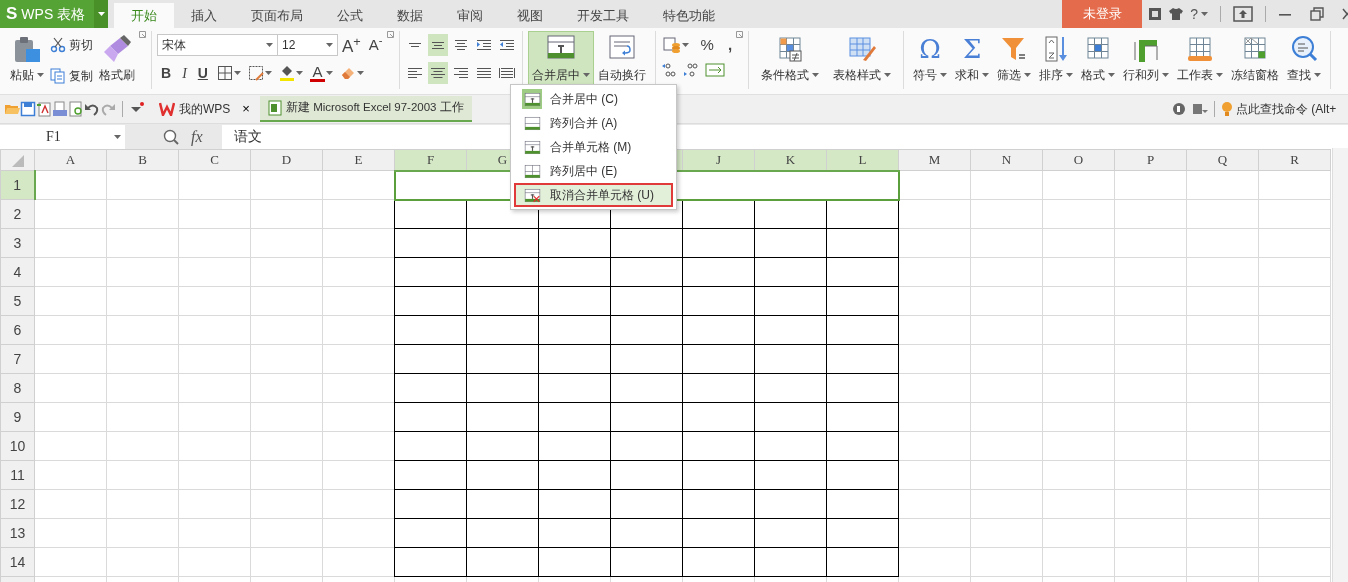 The width and height of the screenshot is (1348, 582). I want to click on print-icon, so click(60, 109).